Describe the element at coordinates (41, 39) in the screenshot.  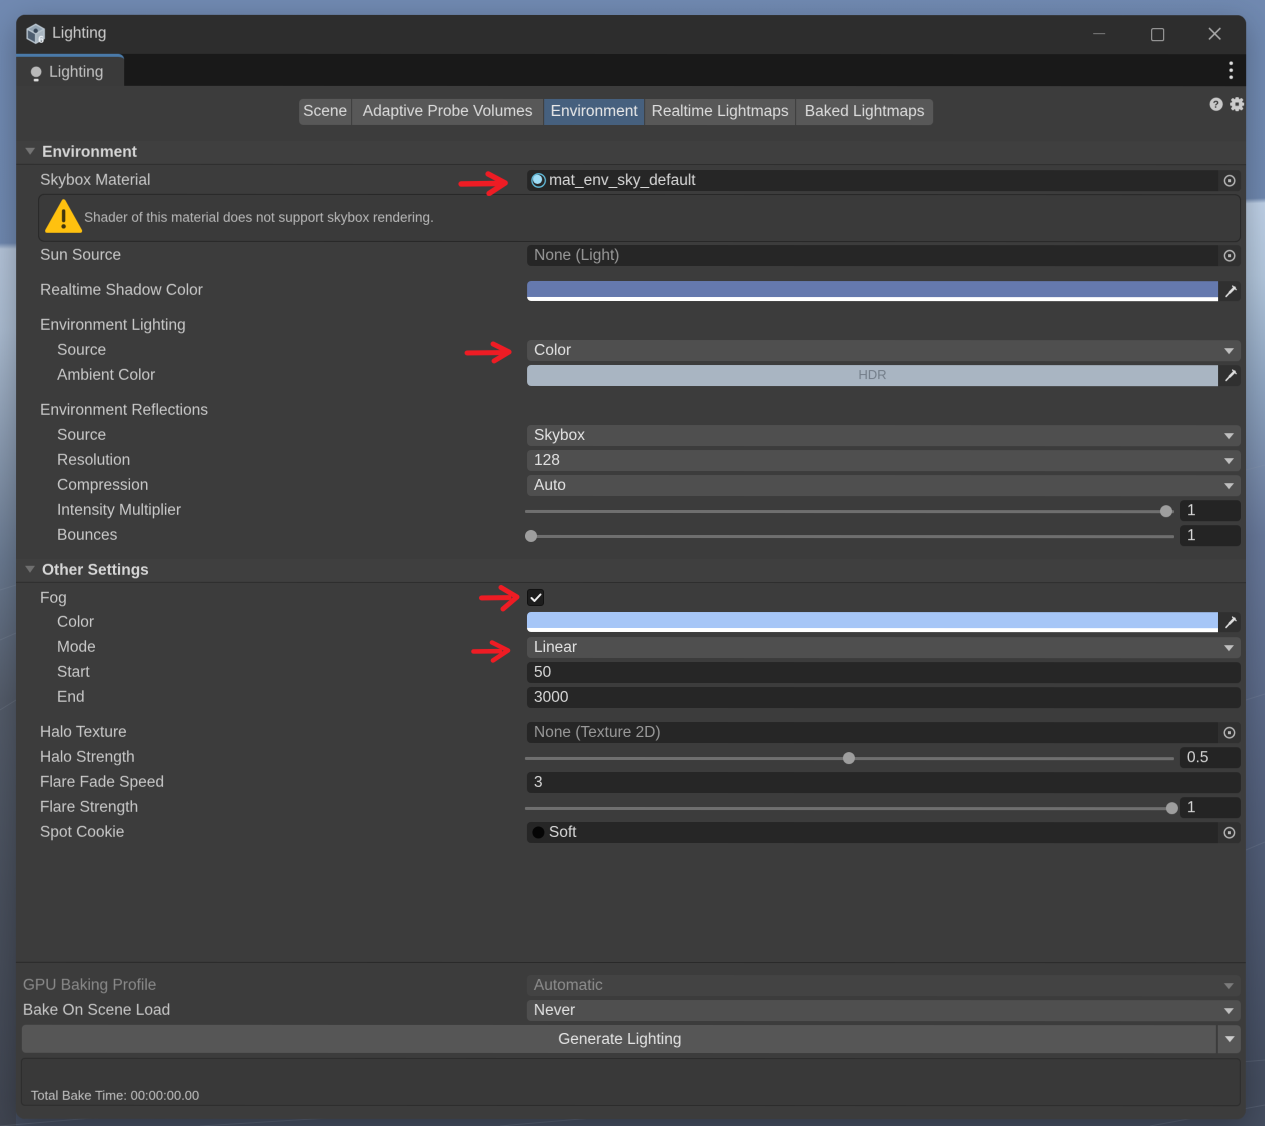
I see `svg-text: 6` at that location.